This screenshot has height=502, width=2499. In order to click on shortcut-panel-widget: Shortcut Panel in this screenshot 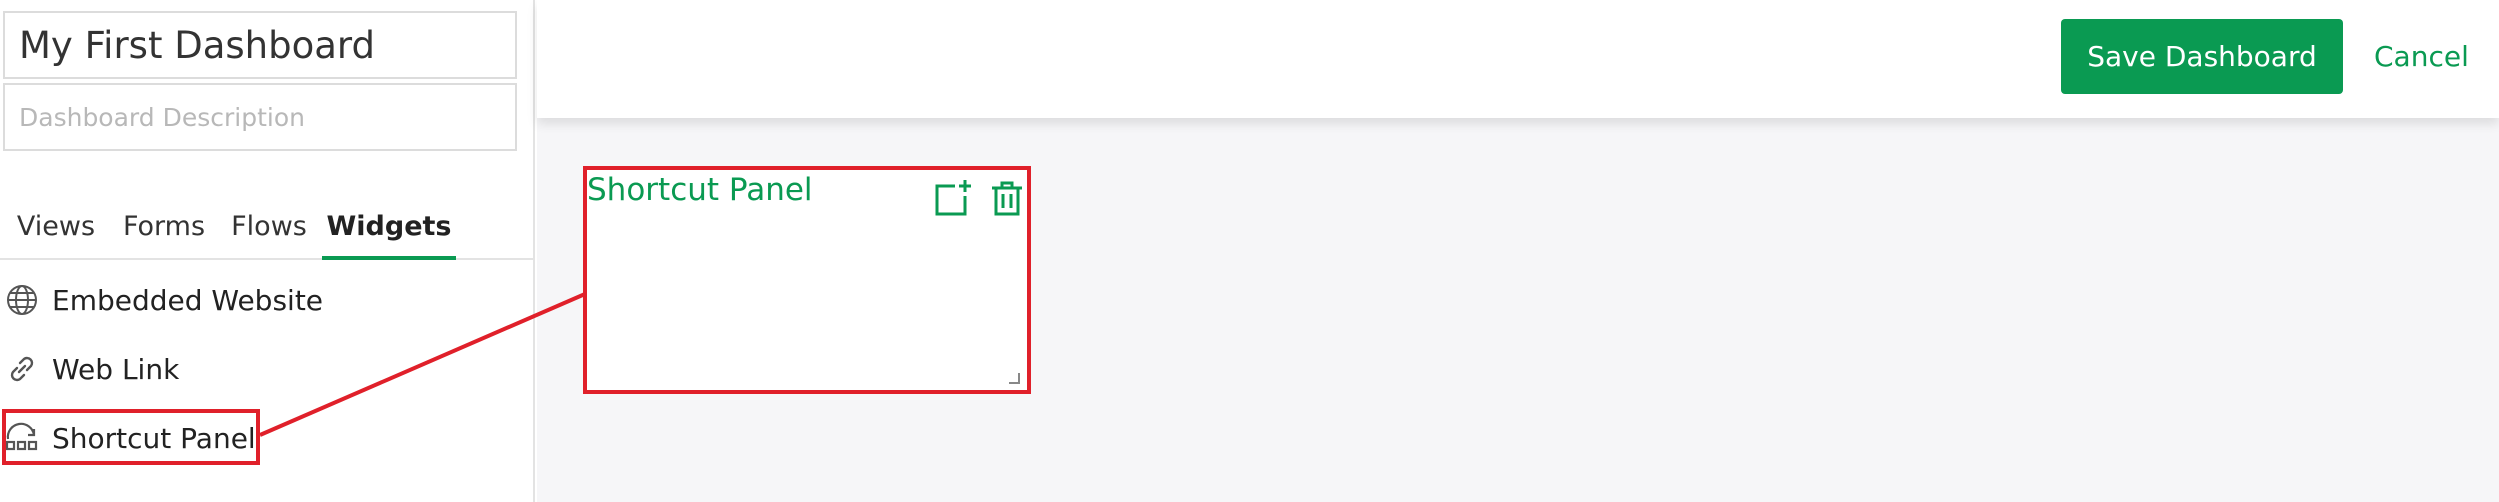, I will do `click(807, 280)`.